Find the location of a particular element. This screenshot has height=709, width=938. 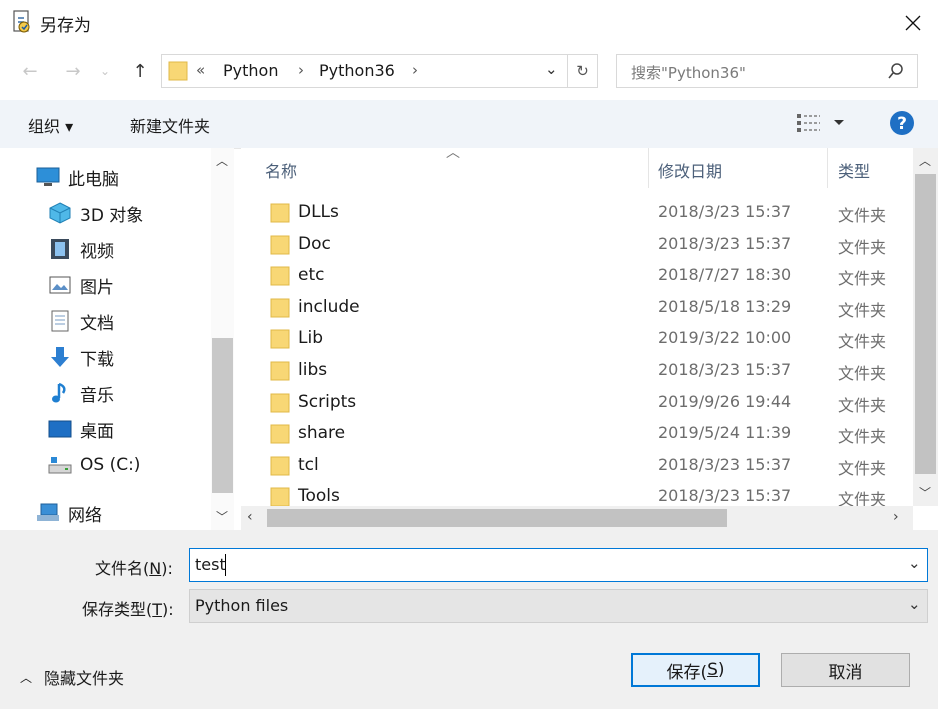

filename-input: test is located at coordinates (210, 564).